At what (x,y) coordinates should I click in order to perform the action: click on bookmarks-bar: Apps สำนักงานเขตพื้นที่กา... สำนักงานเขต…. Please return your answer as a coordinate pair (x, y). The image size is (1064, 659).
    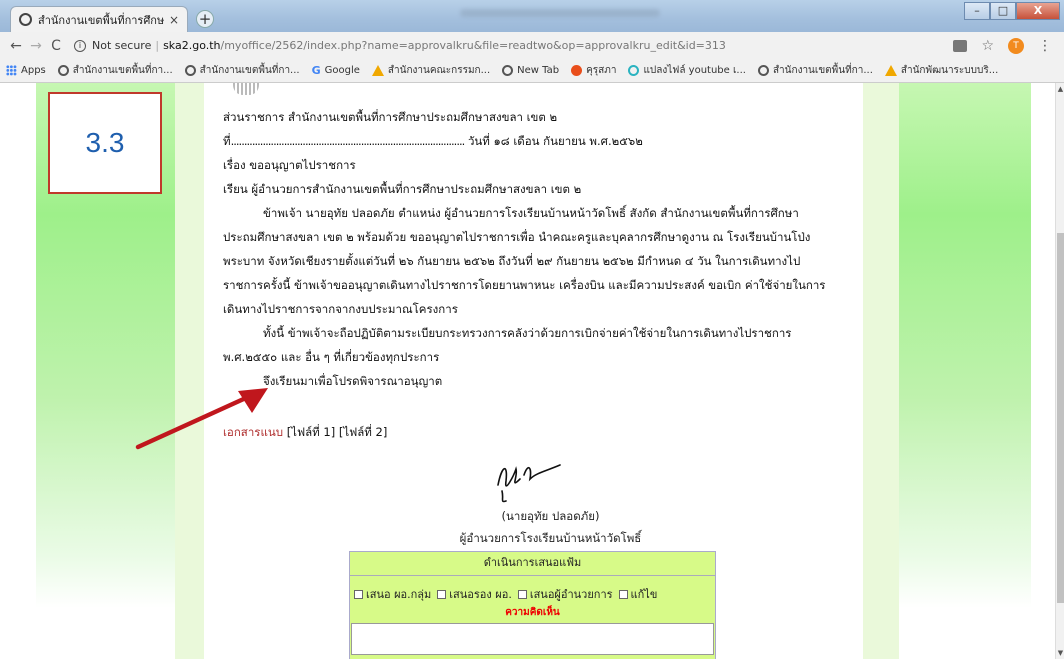
    Looking at the image, I should click on (532, 71).